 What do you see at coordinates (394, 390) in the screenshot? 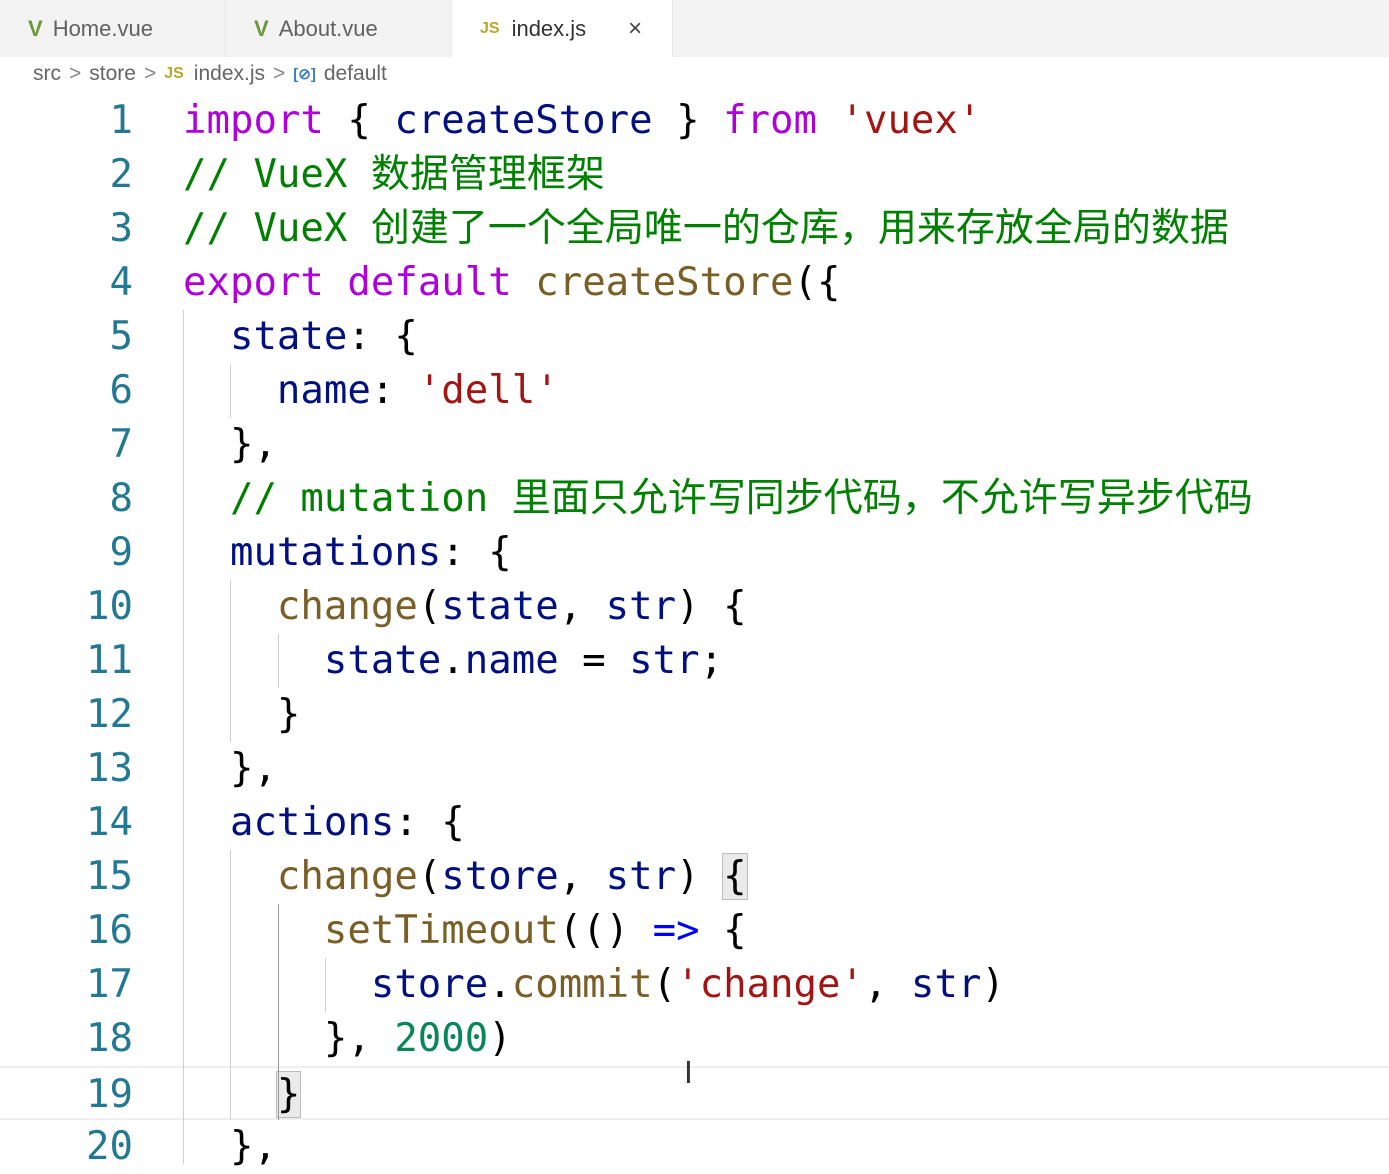
I see `code-token: :` at bounding box center [394, 390].